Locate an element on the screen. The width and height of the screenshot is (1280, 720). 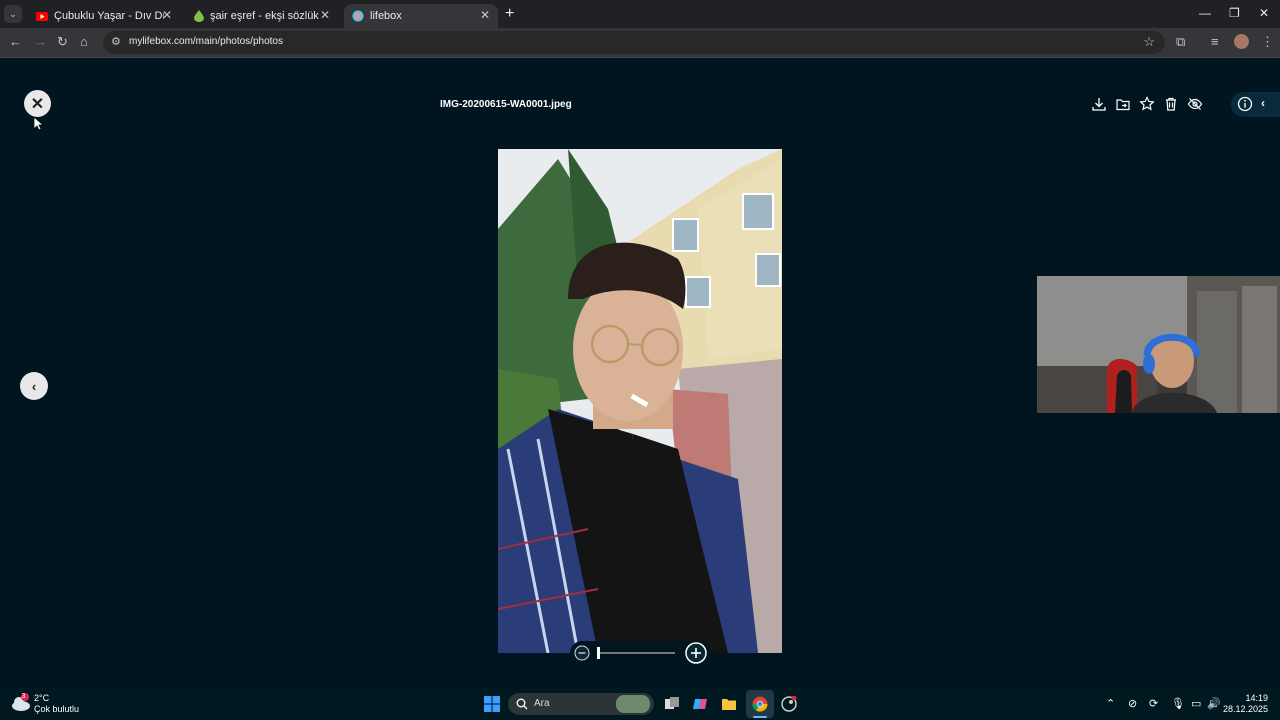
close-icon: ✕ is located at coordinates (37, 104).